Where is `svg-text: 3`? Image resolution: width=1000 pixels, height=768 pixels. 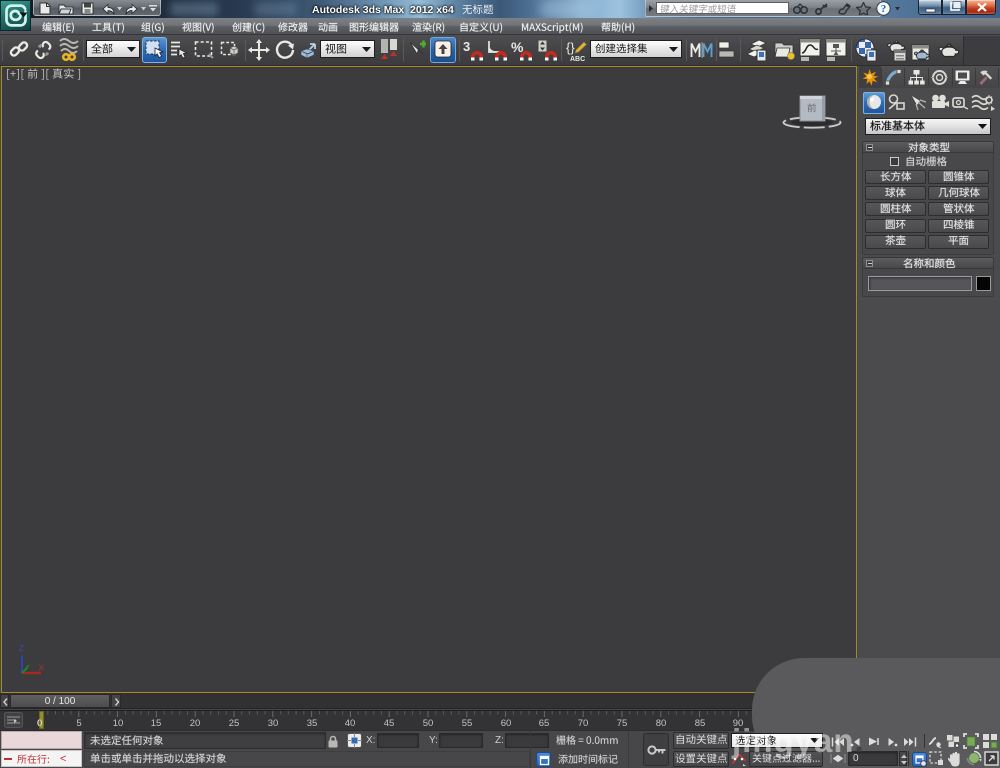
svg-text: 3 is located at coordinates (466, 46).